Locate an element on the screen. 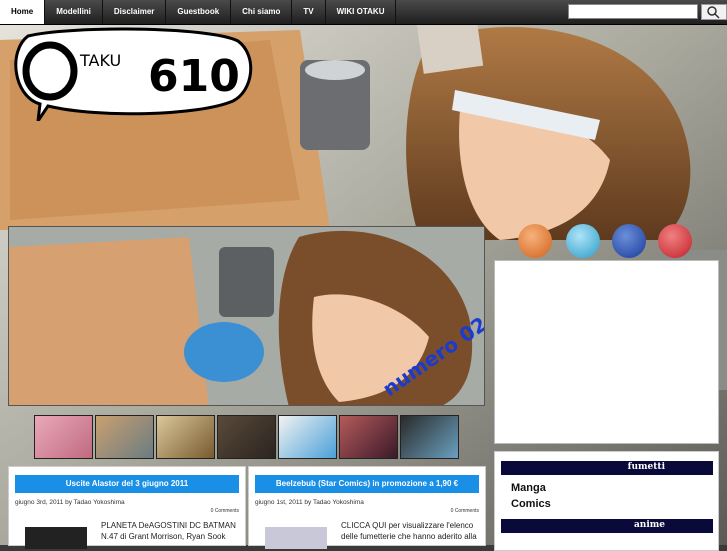 The height and width of the screenshot is (551, 727). post-meta: giugno 1st, 2011 by Tadao Yokoshima is located at coordinates (309, 502).